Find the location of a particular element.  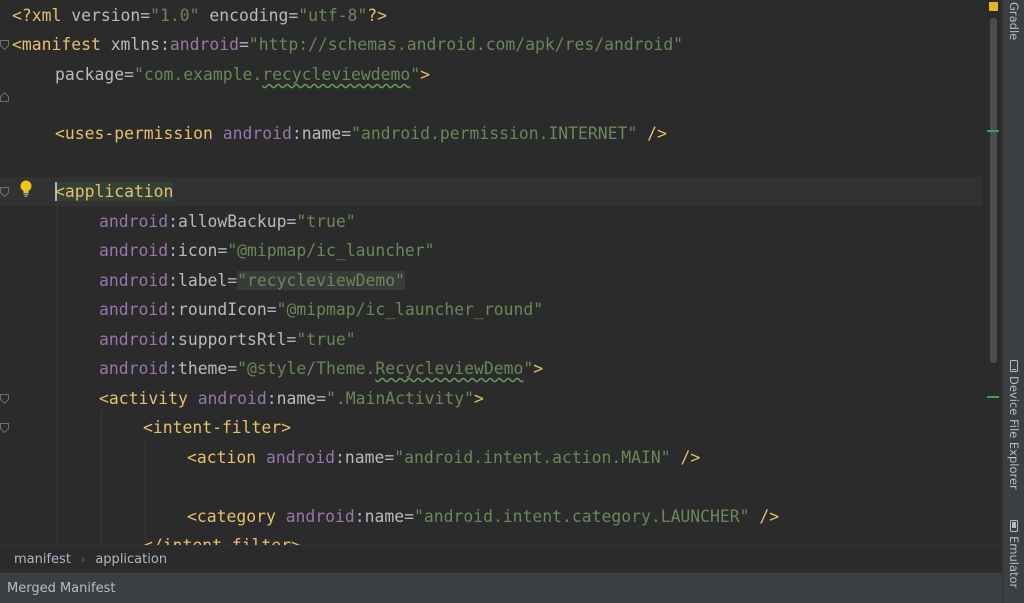

emulator-icon is located at coordinates (1014, 526).